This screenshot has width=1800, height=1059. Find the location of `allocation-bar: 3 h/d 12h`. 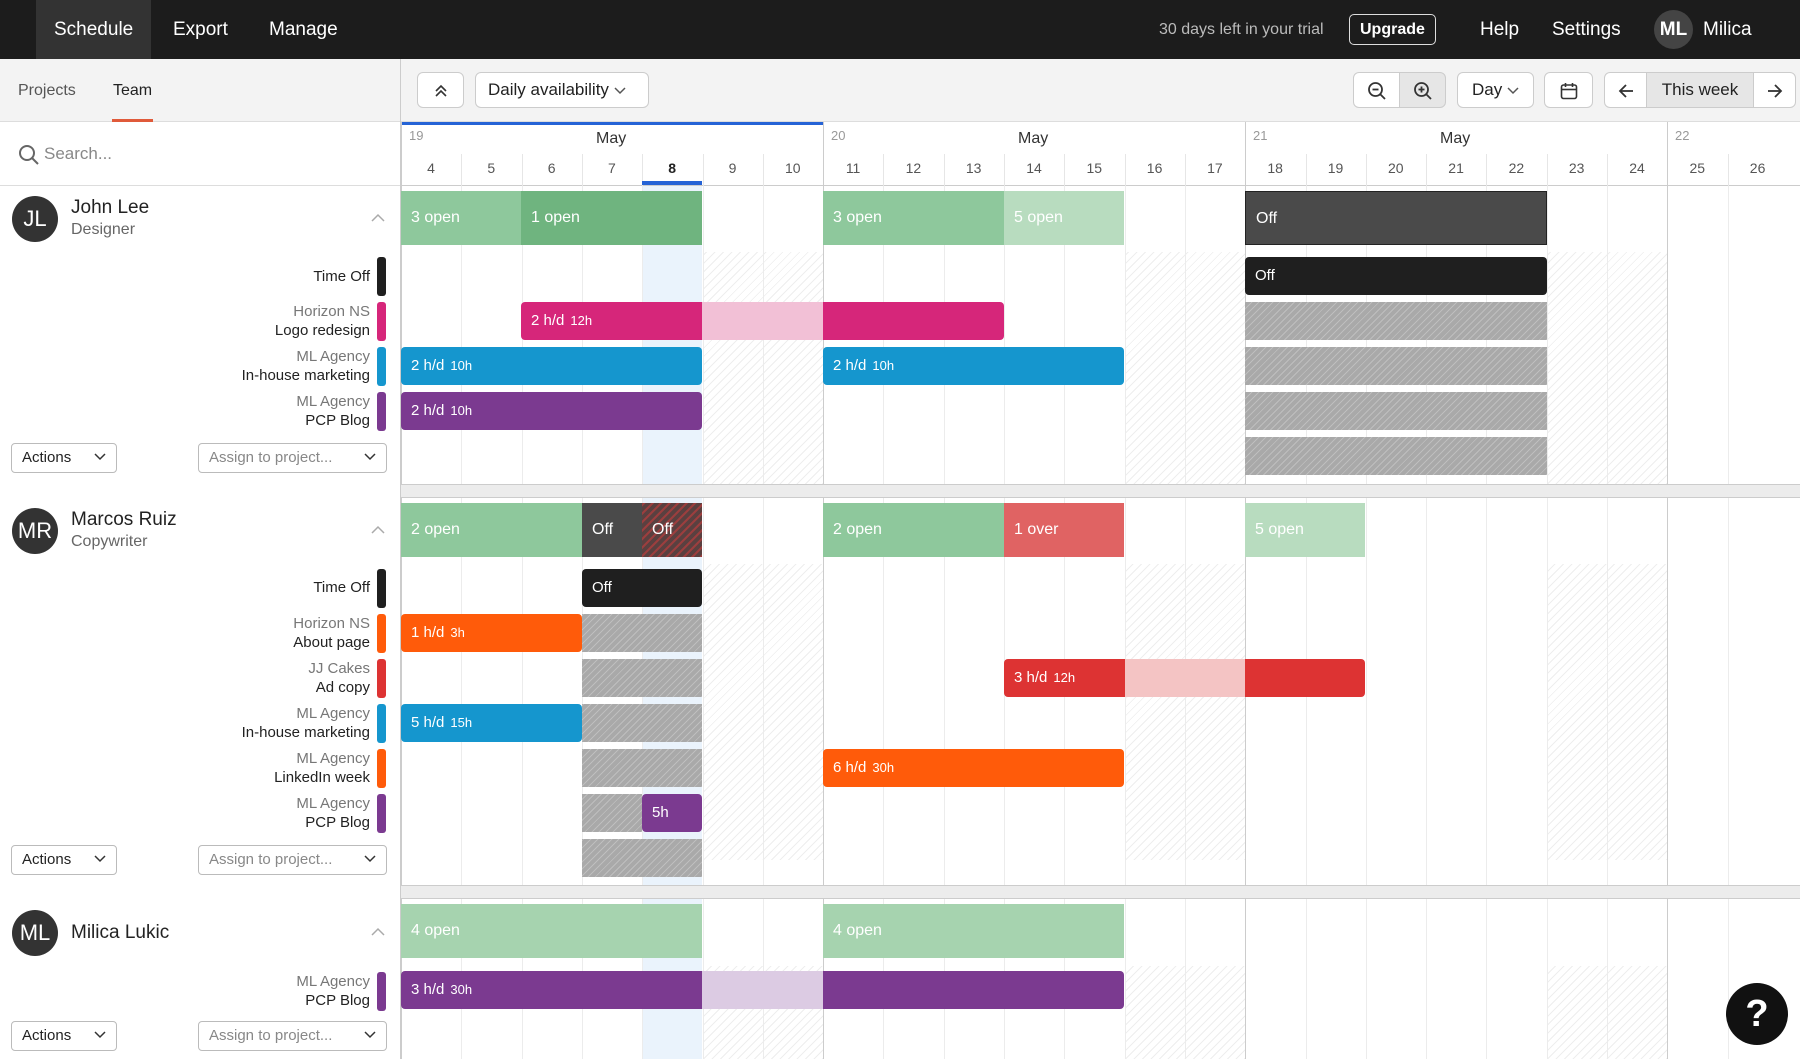

allocation-bar: 3 h/d 12h is located at coordinates (1064, 678).